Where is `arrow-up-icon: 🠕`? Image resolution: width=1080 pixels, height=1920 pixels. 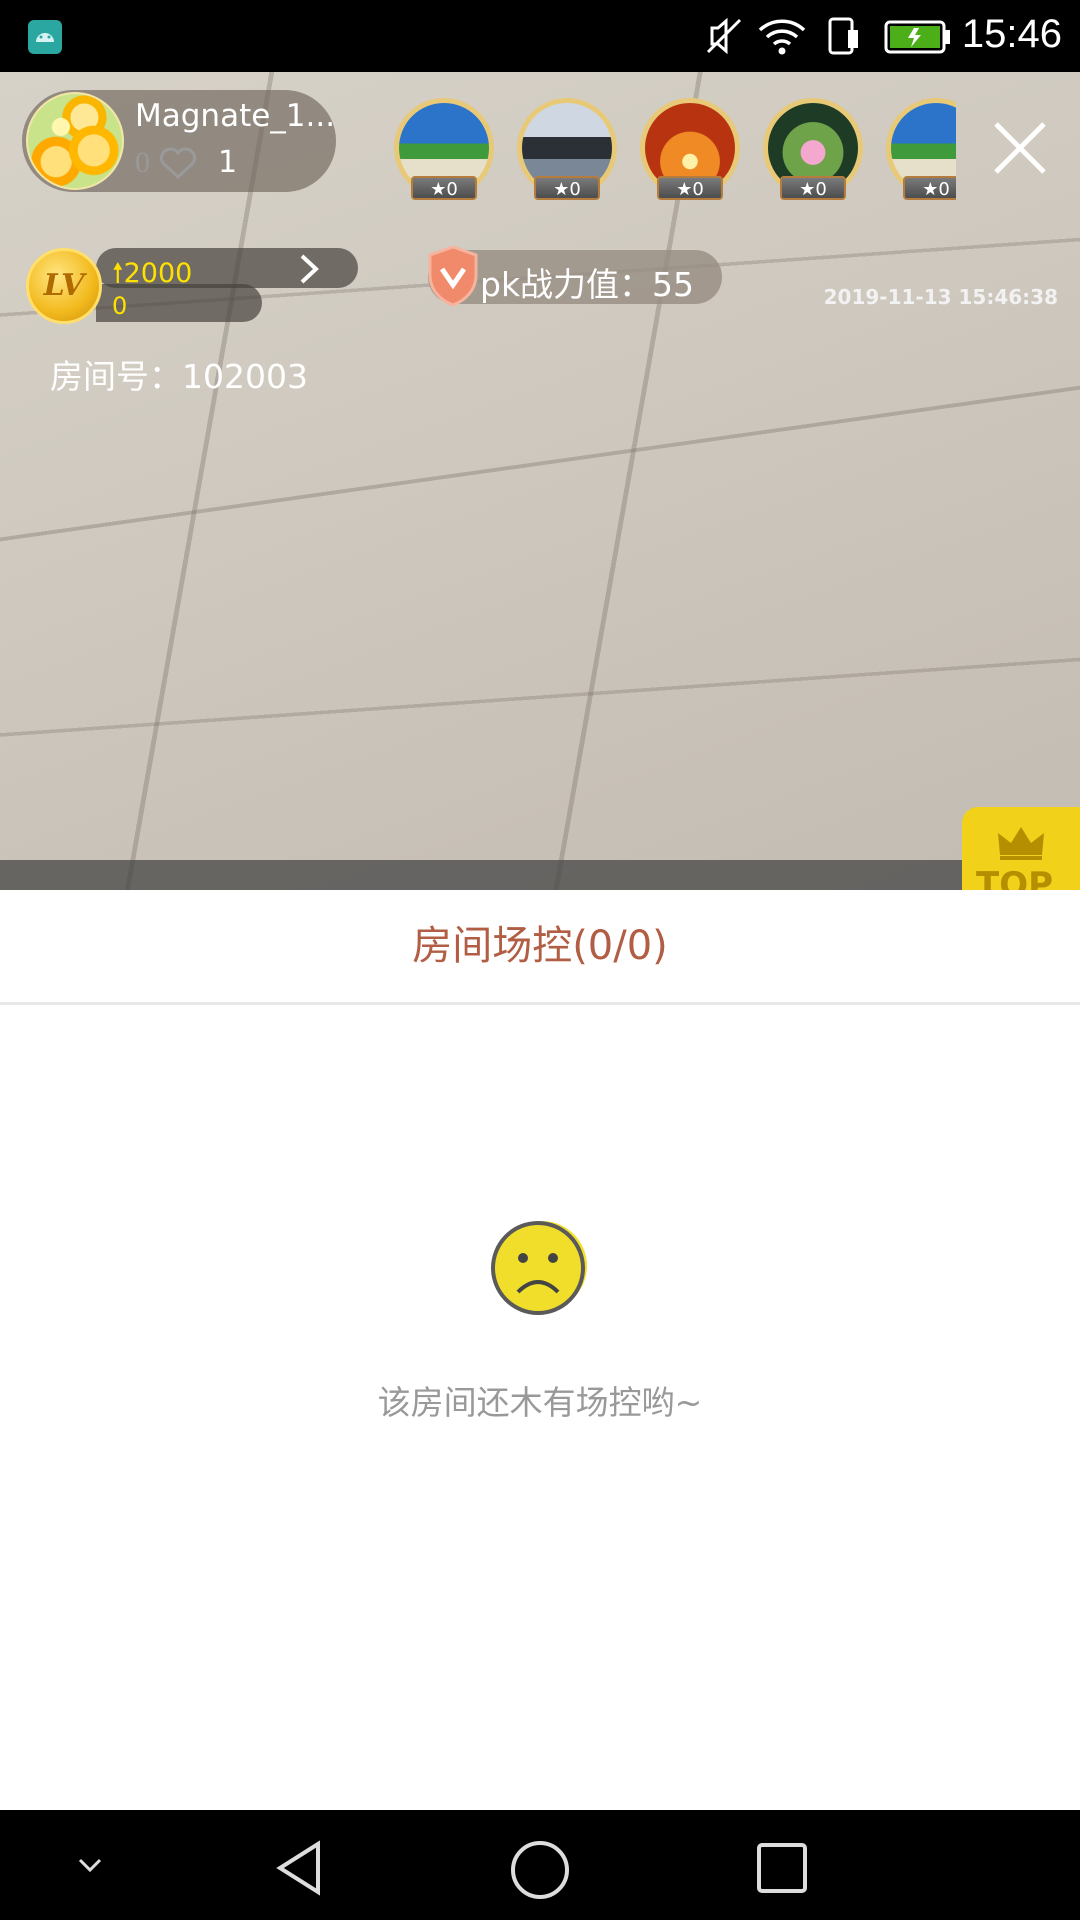 arrow-up-icon: 🠕 is located at coordinates (118, 273).